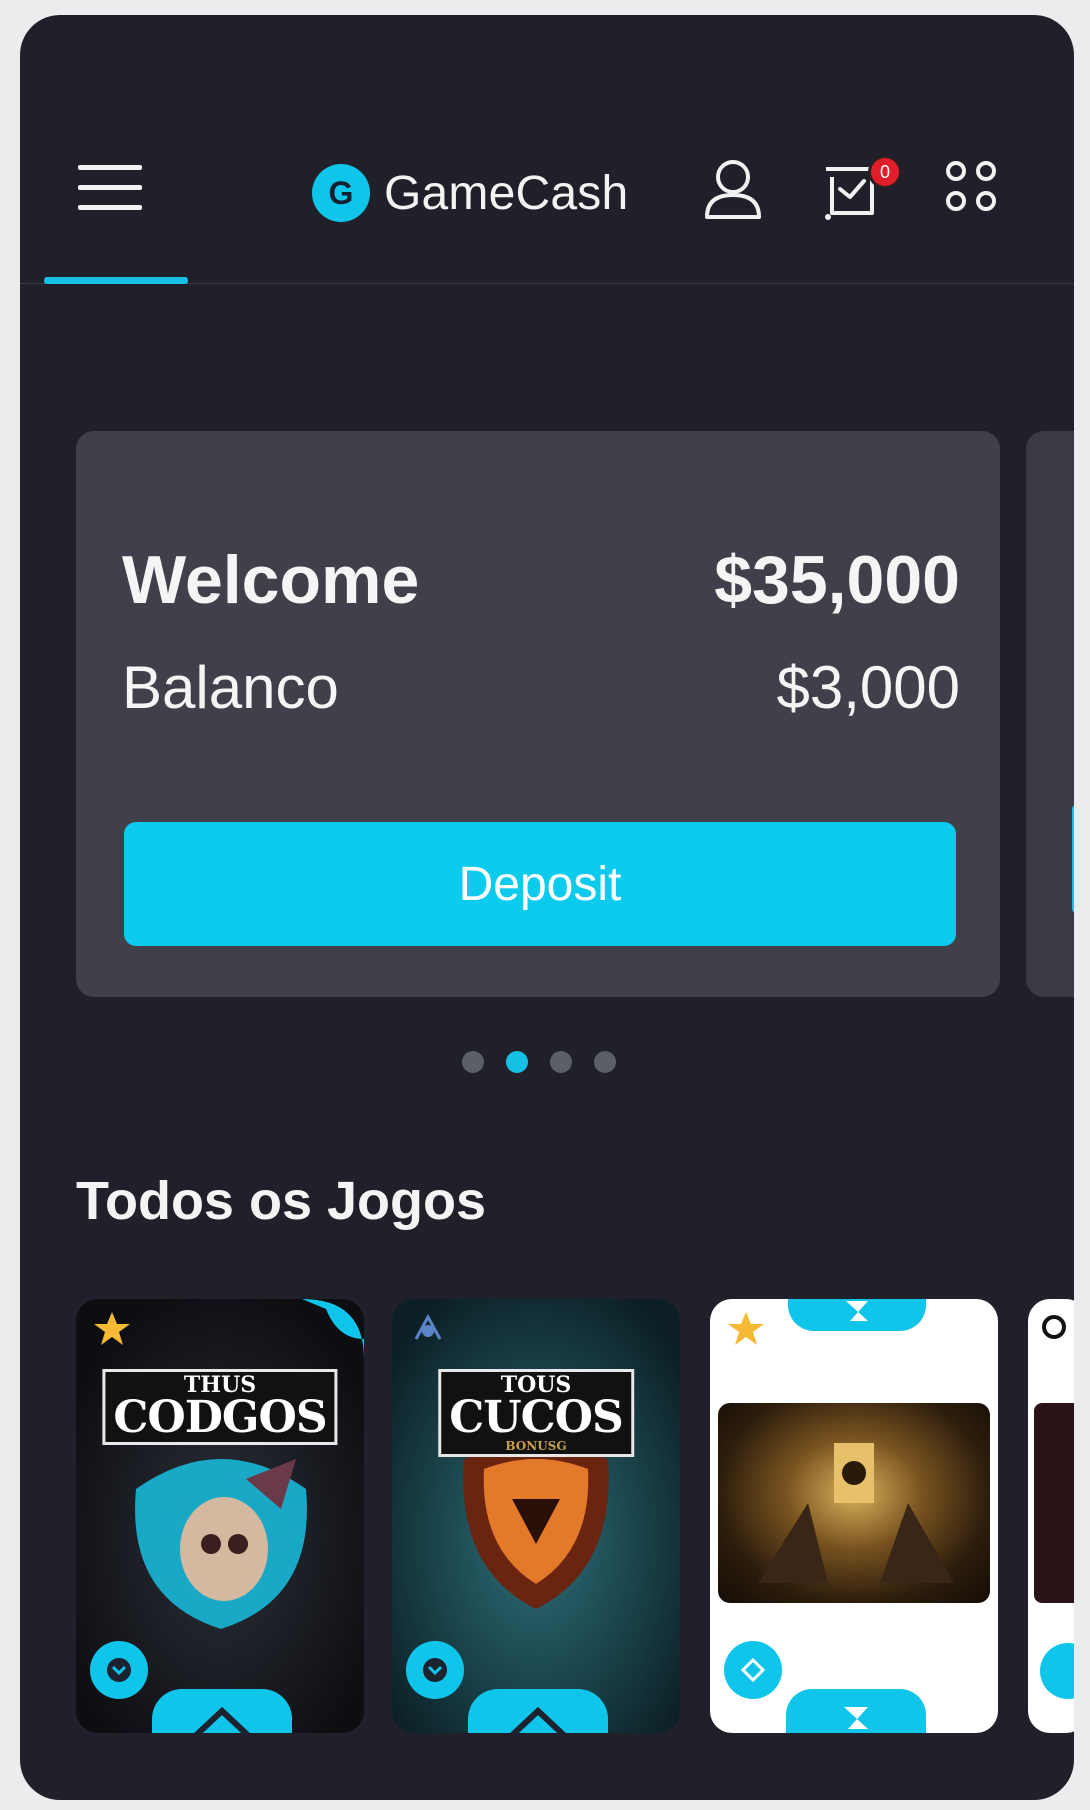 Image resolution: width=1090 pixels, height=1810 pixels. Describe the element at coordinates (271, 580) in the screenshot. I see `welcome-label: Welcome` at that location.